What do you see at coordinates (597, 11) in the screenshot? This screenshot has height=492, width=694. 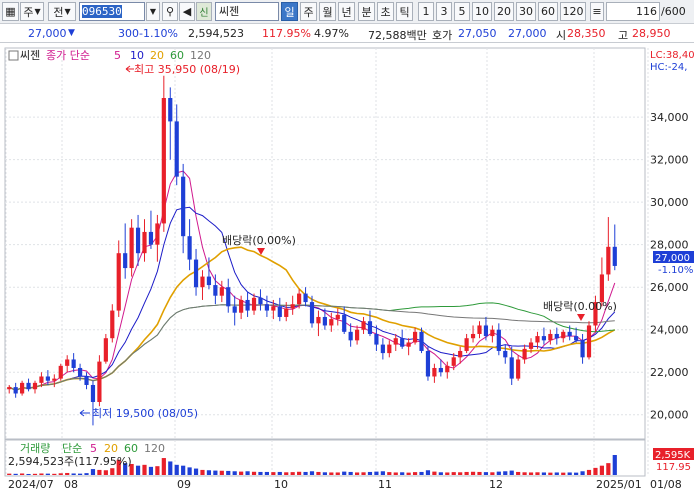 I see `settings-button: ≡` at bounding box center [597, 11].